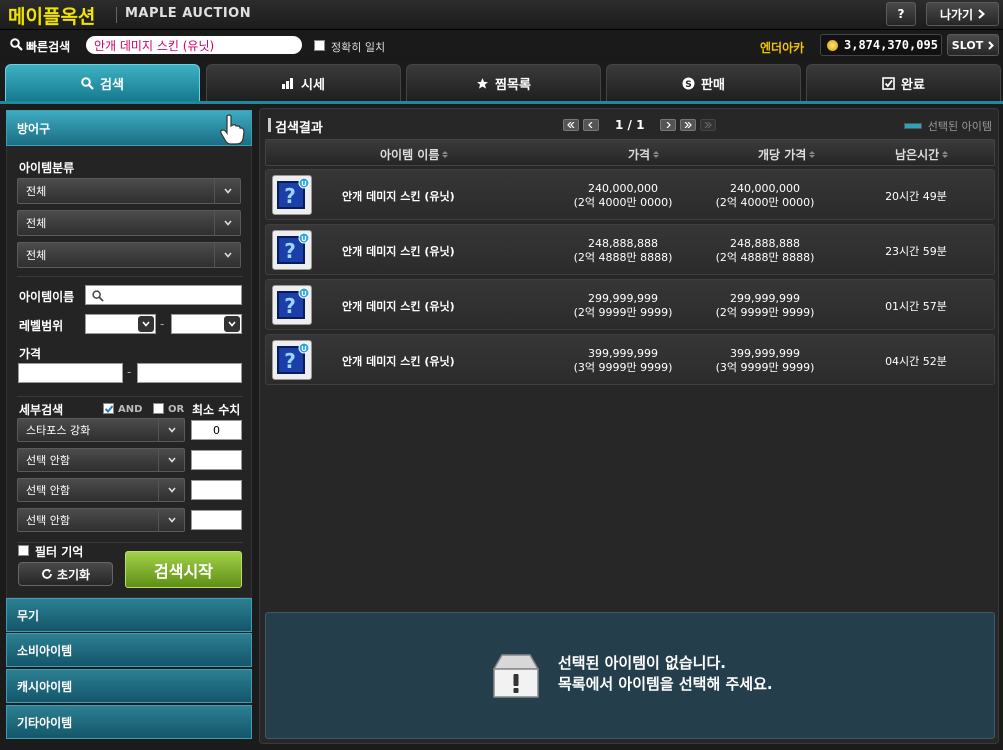 Image resolution: width=1003 pixels, height=750 pixels. What do you see at coordinates (640, 125) in the screenshot?
I see `pagination: 1 / 1` at bounding box center [640, 125].